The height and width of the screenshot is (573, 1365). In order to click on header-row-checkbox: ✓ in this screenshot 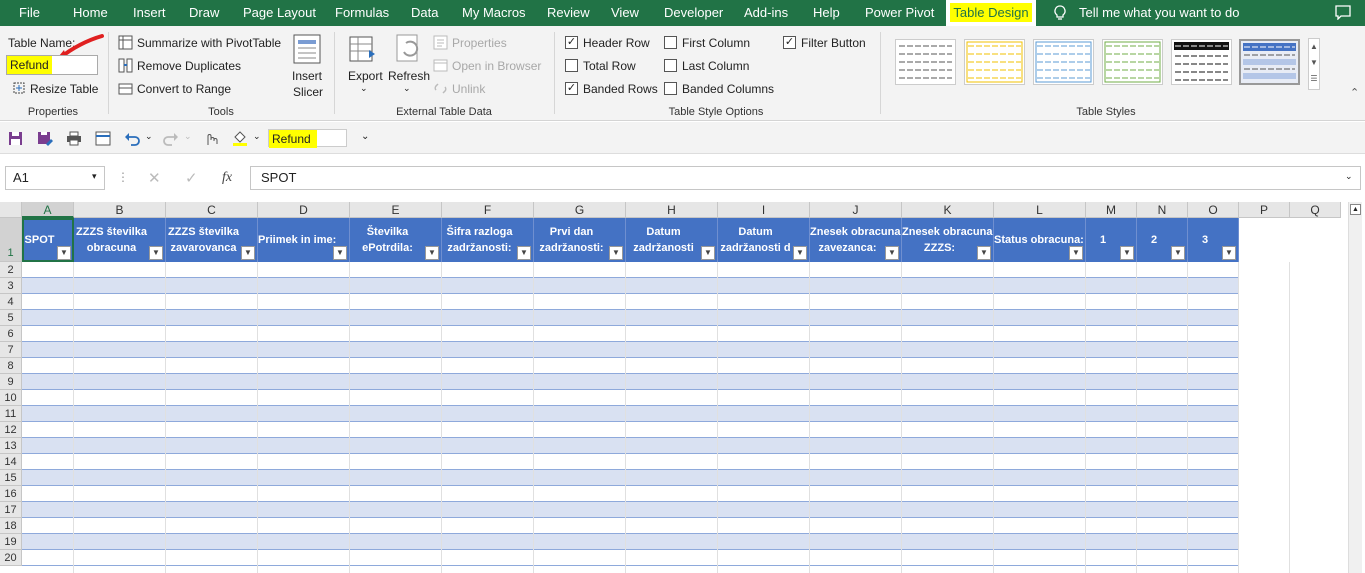, I will do `click(571, 42)`.